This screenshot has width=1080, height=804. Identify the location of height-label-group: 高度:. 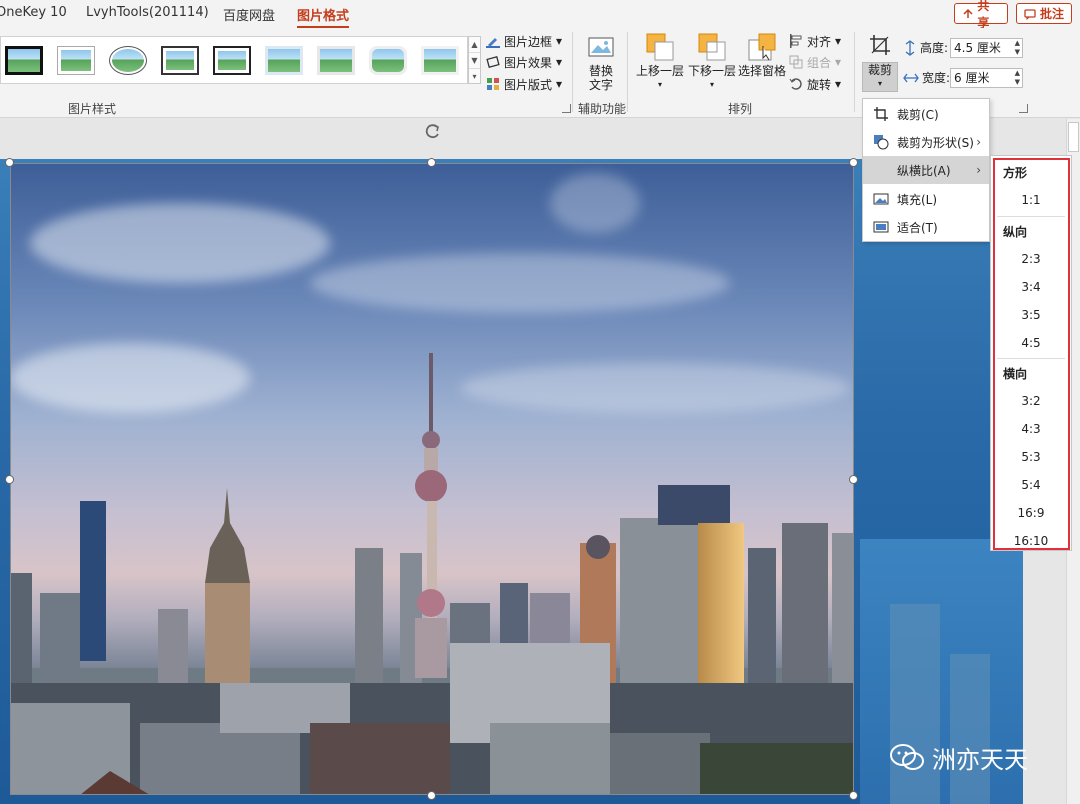
(925, 47).